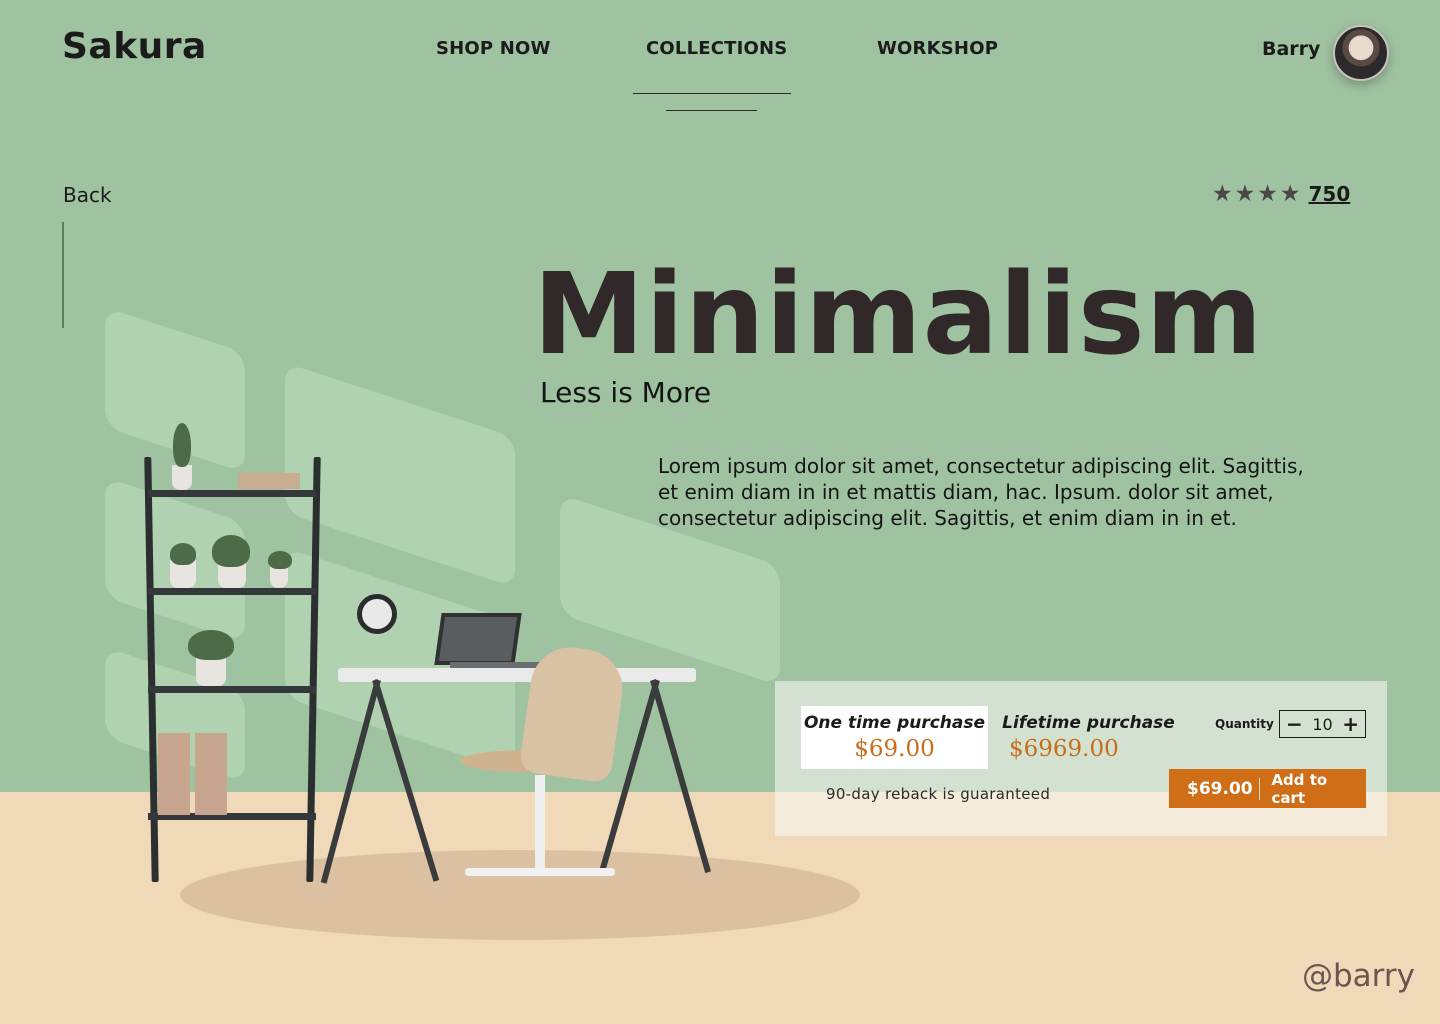  I want to click on option-label: One time purchase, so click(894, 723).